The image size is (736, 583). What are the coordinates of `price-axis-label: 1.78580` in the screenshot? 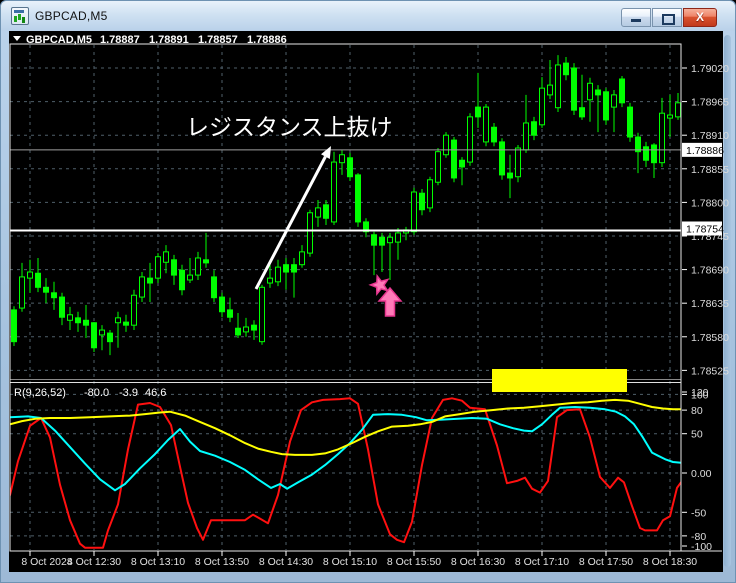 It's located at (710, 338).